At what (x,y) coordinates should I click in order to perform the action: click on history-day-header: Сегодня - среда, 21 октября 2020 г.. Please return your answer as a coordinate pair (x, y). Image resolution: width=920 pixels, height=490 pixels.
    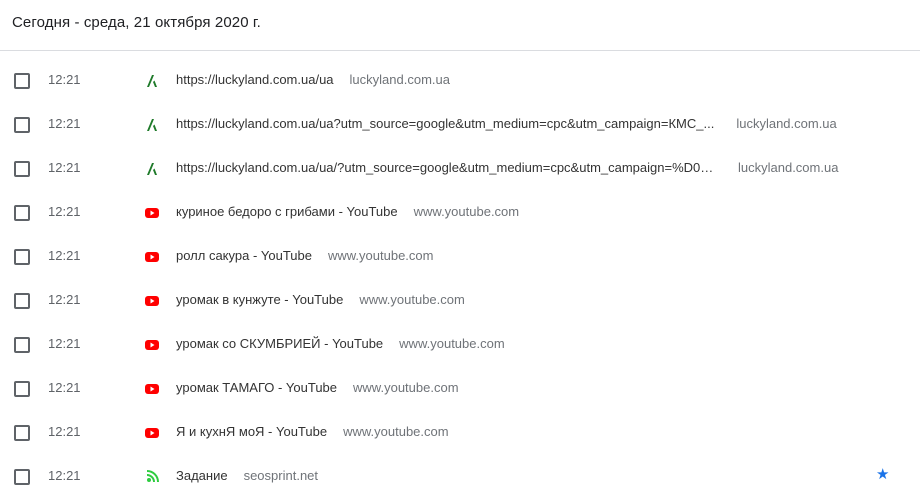
    Looking at the image, I should click on (460, 25).